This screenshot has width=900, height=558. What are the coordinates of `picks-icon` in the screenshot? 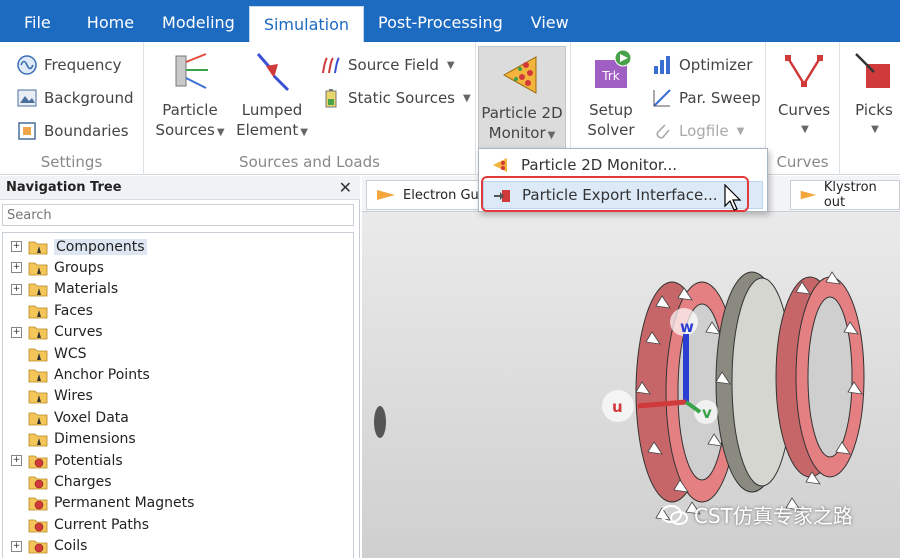 It's located at (872, 70).